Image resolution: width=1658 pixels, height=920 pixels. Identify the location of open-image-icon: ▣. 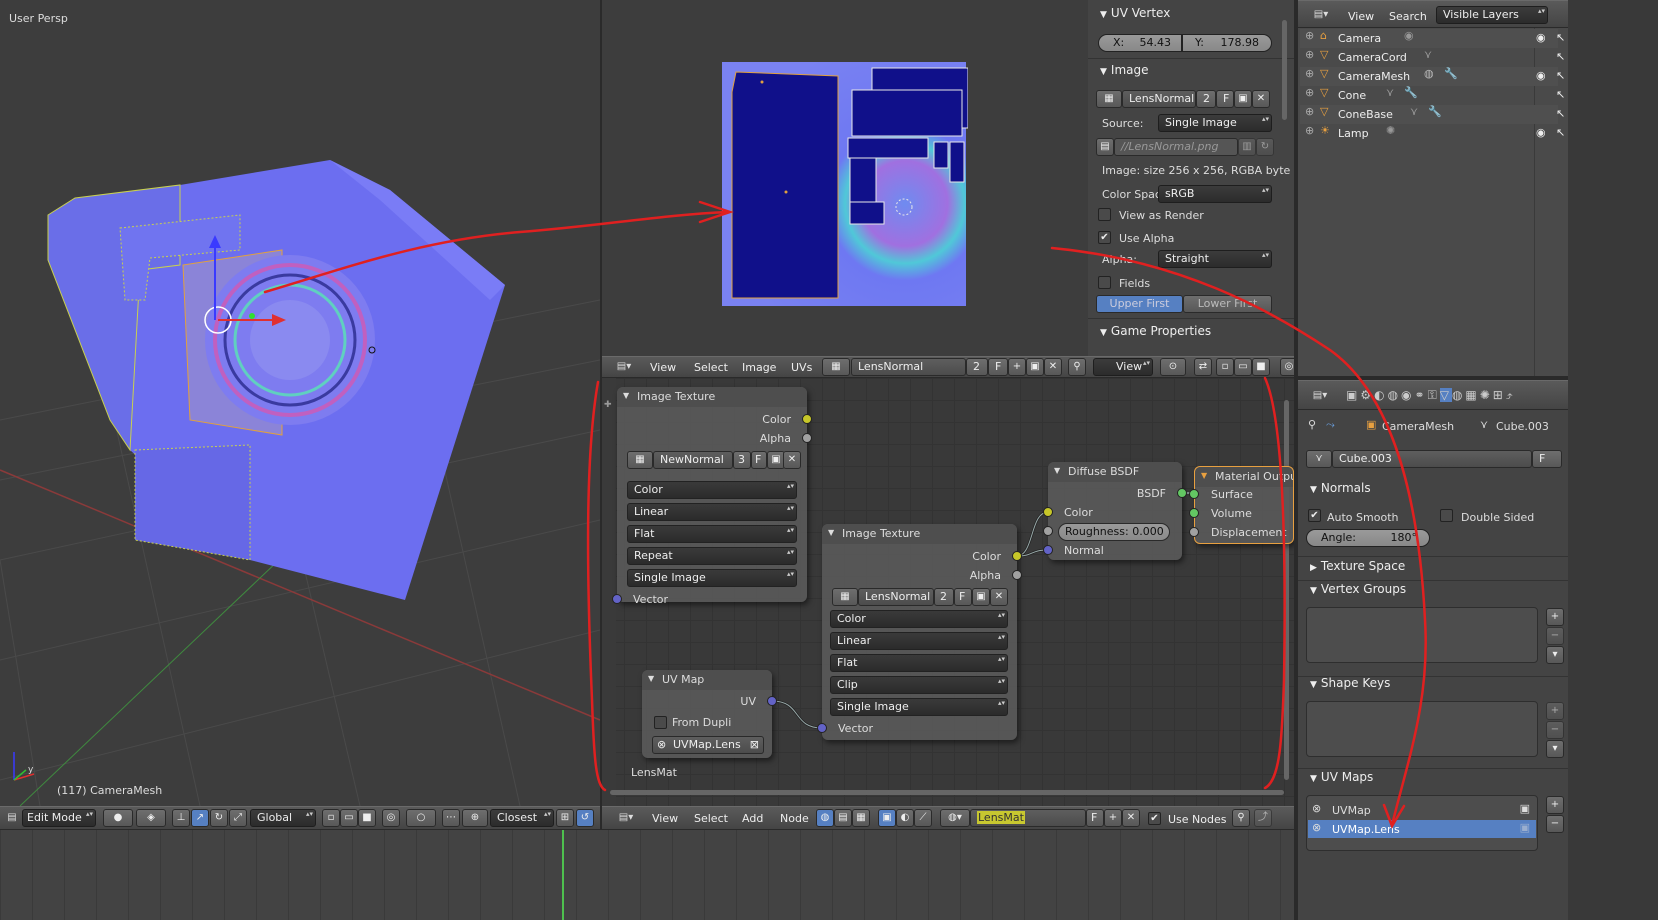
(1035, 367).